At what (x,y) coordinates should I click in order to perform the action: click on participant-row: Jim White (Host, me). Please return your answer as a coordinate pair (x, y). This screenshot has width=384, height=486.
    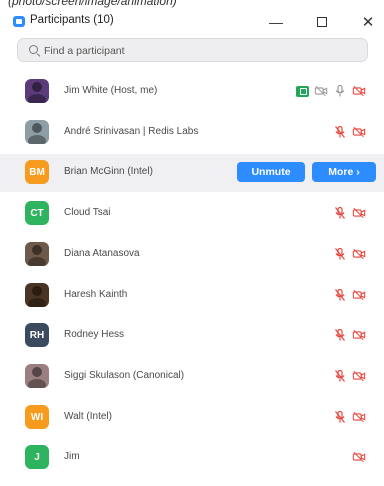
    Looking at the image, I should click on (192, 92).